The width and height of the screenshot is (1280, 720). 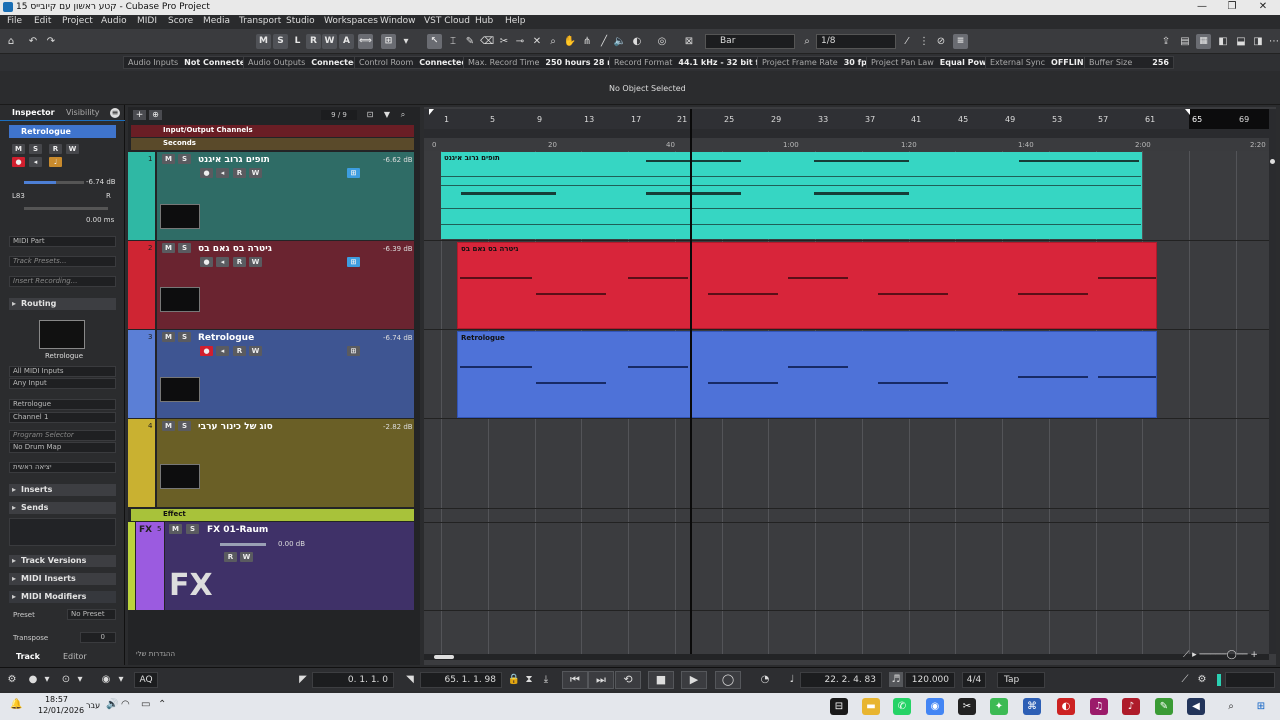 What do you see at coordinates (300, 21) in the screenshot?
I see `menu-studio: Studio` at bounding box center [300, 21].